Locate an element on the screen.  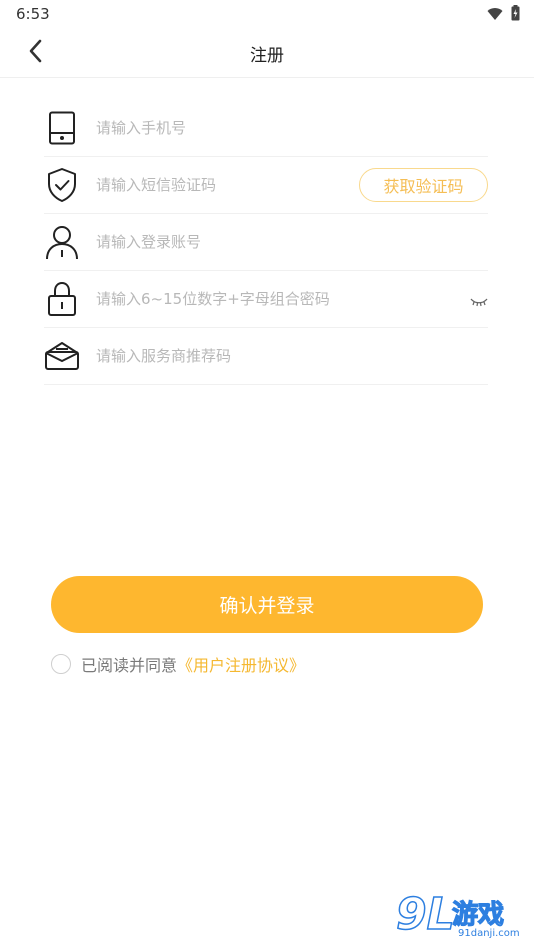
agreement-text: 已阅读并同意 is located at coordinates (129, 665).